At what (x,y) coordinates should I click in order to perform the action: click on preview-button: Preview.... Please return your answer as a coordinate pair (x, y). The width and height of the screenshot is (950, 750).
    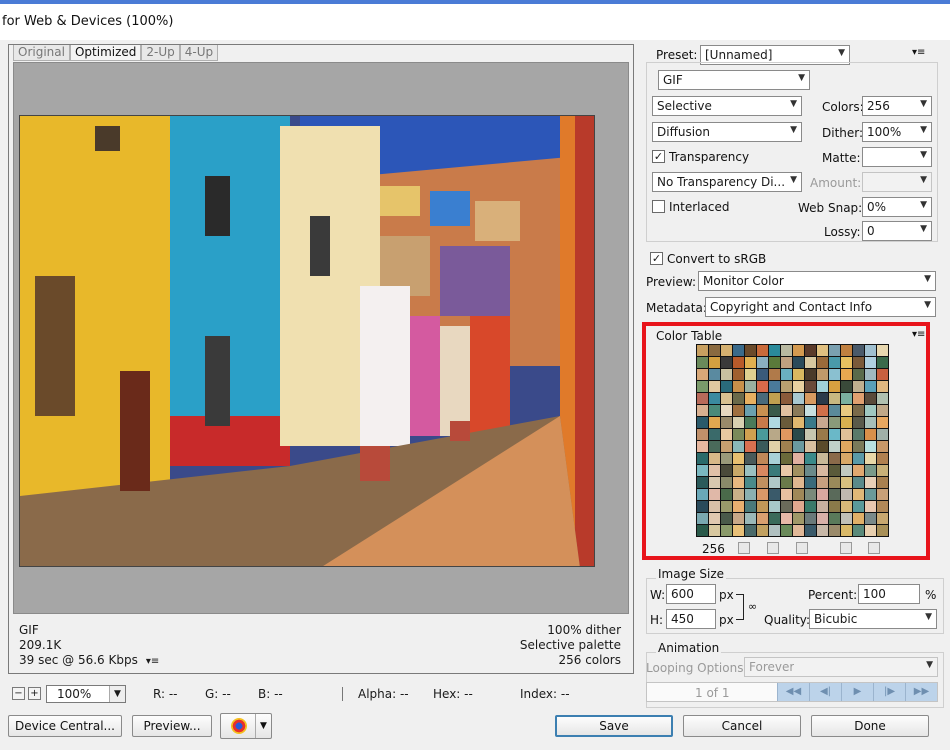
    Looking at the image, I should click on (172, 726).